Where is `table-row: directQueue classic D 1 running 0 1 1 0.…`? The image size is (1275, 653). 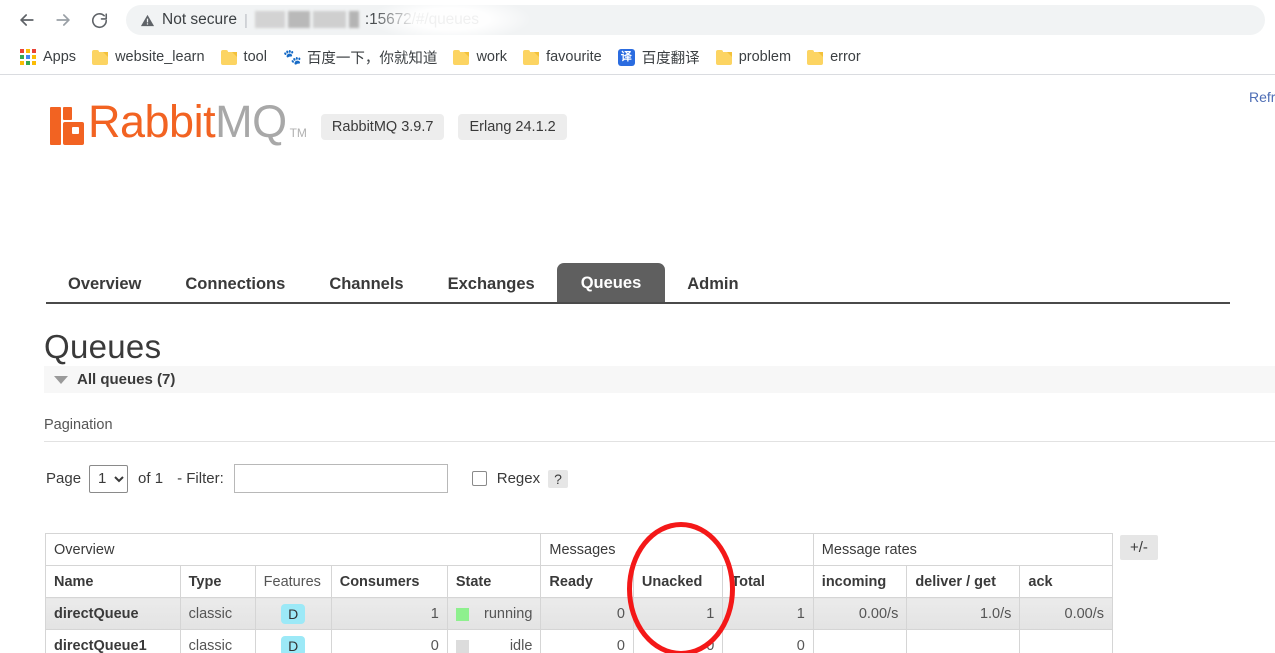 table-row: directQueue classic D 1 running 0 1 1 0.… is located at coordinates (579, 613).